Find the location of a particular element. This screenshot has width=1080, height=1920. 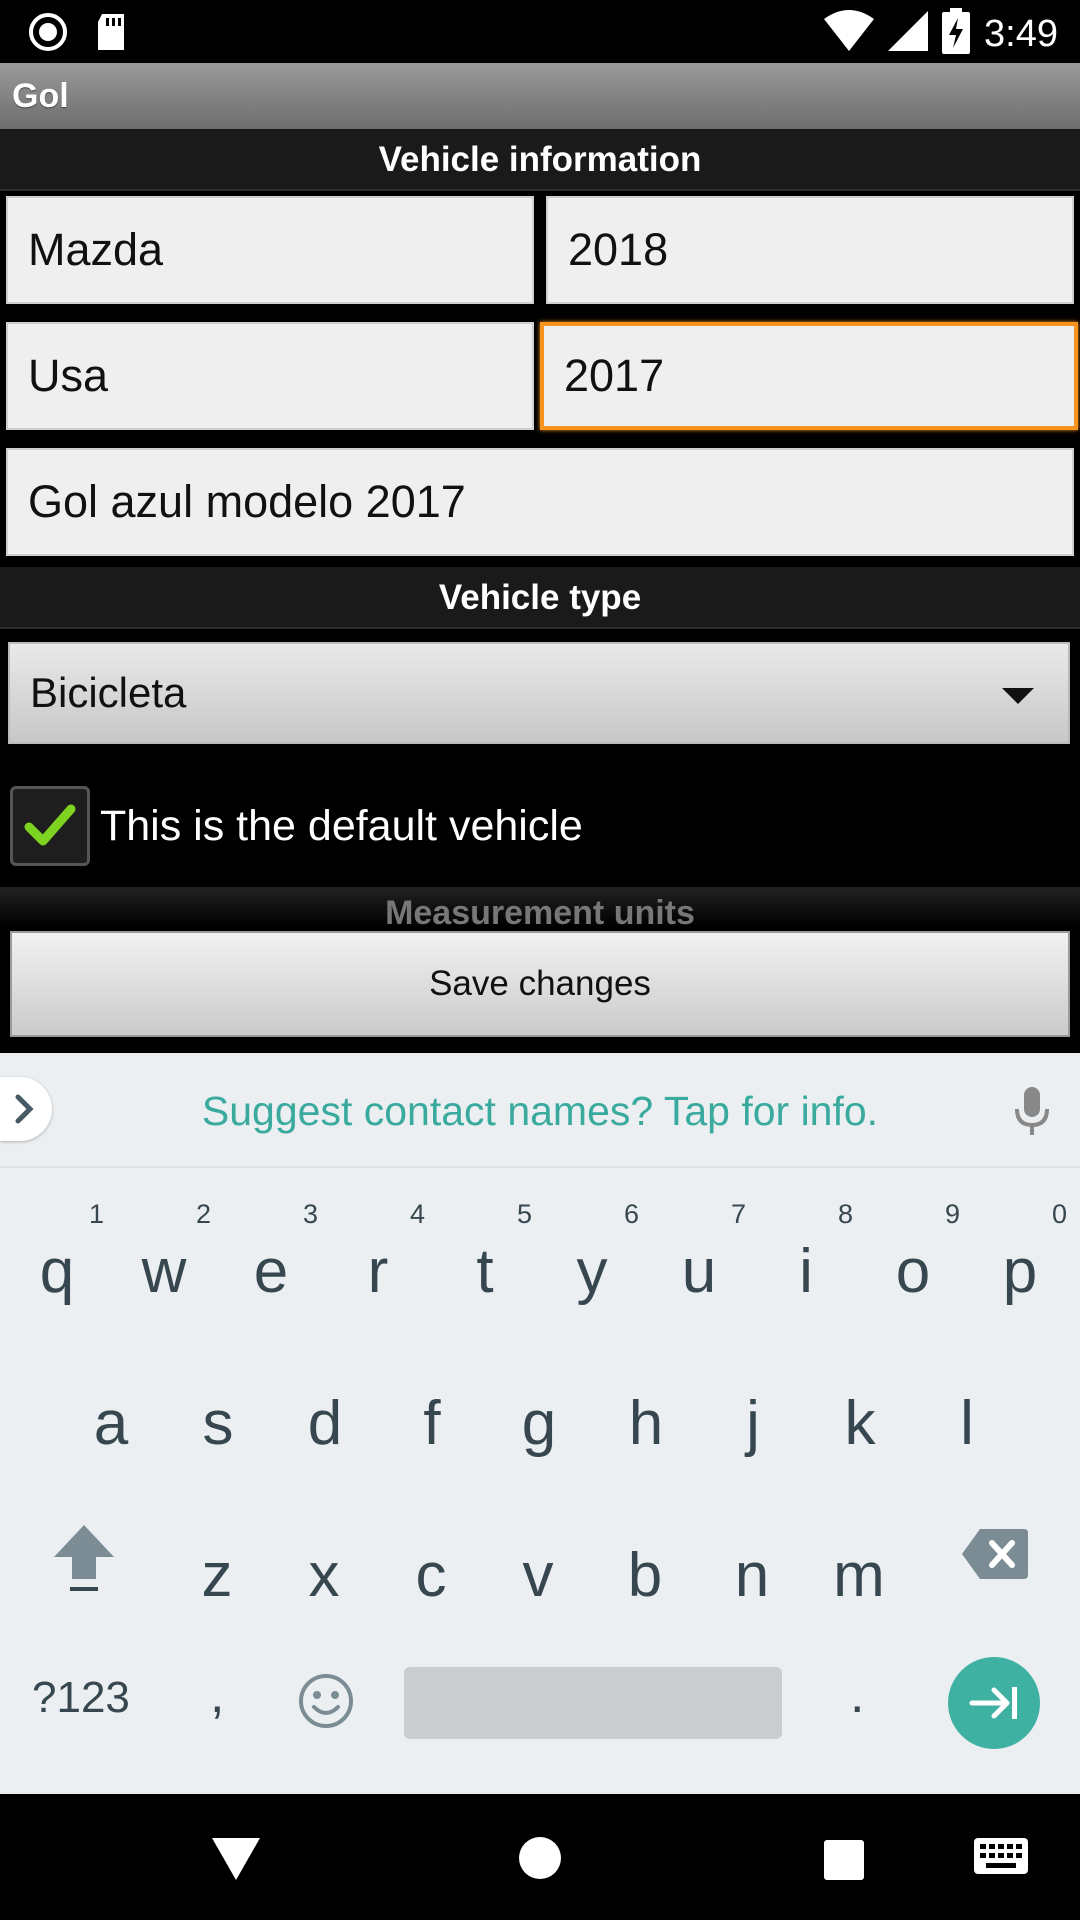

key-t: 5t is located at coordinates (485, 1258).